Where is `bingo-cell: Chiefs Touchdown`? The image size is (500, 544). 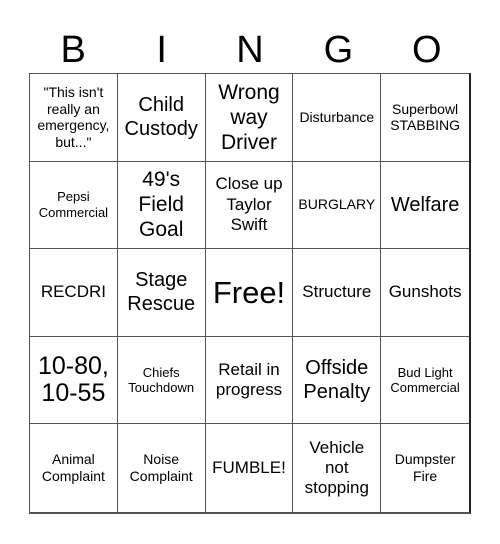 bingo-cell: Chiefs Touchdown is located at coordinates (161, 380).